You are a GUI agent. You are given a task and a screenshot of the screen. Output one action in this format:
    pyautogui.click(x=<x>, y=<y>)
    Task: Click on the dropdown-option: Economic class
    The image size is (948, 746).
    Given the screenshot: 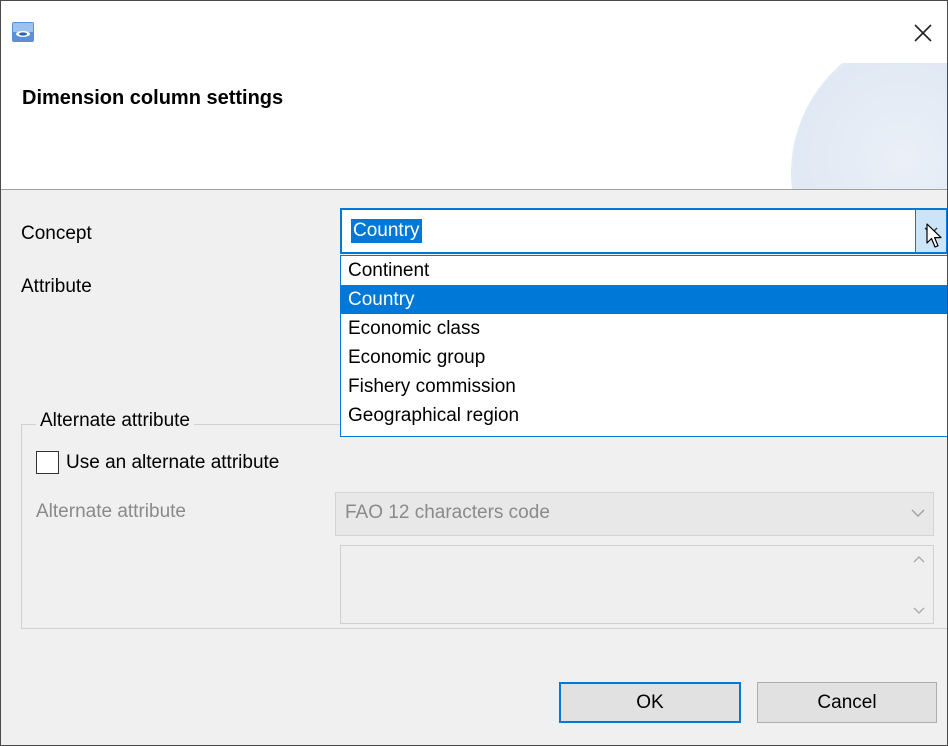 What is the action you would take?
    pyautogui.click(x=644, y=328)
    